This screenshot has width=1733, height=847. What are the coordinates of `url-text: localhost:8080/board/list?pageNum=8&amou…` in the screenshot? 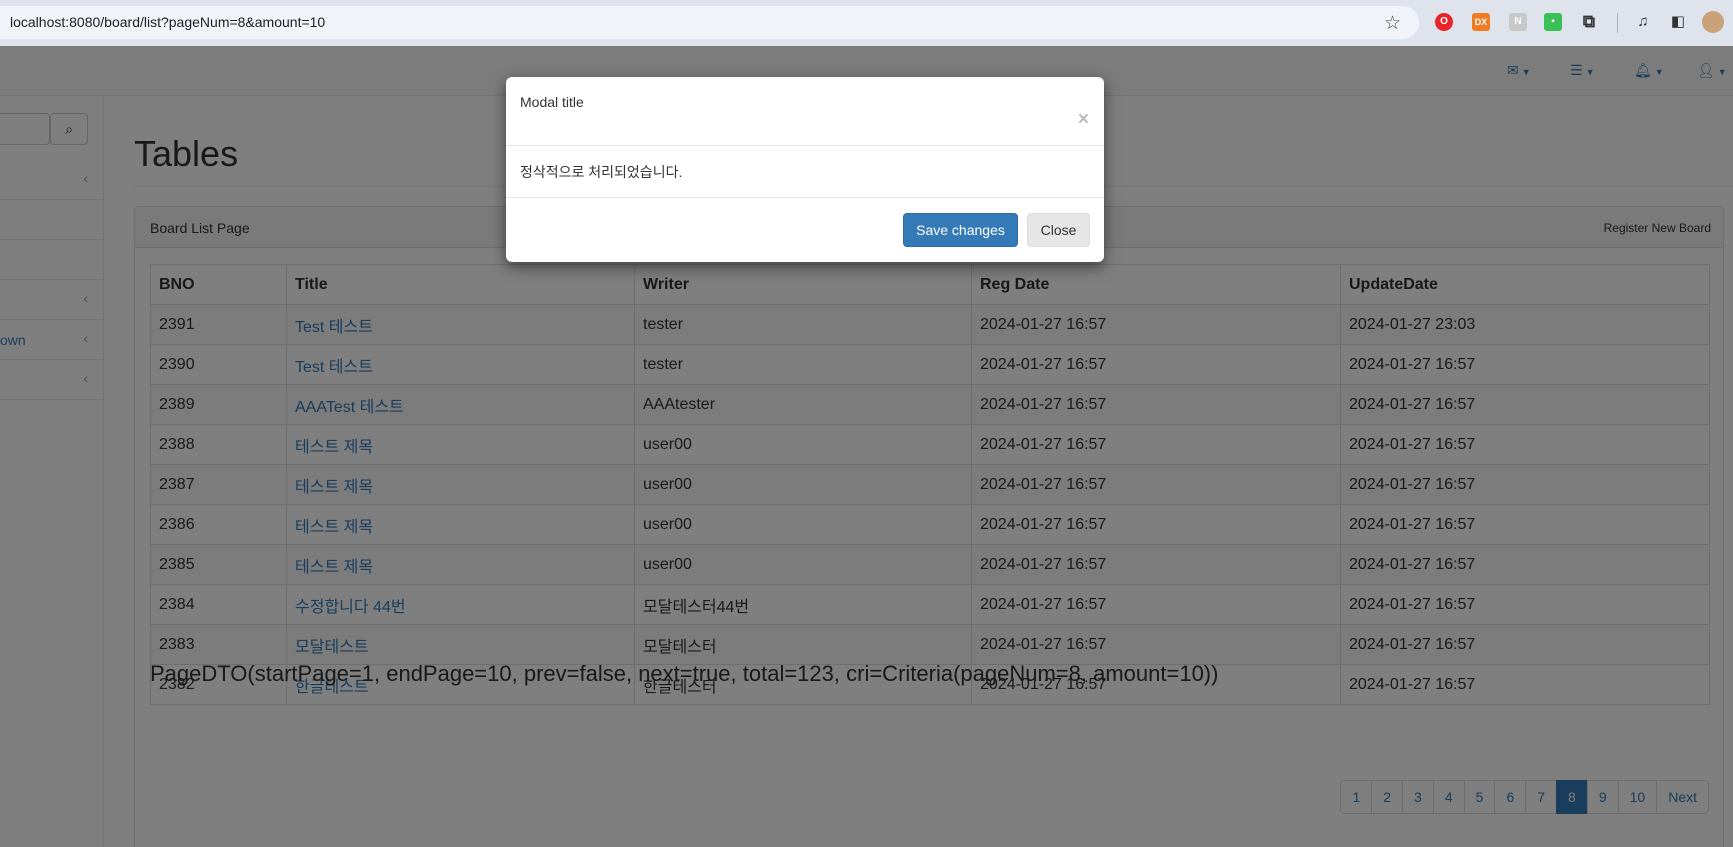 It's located at (167, 22).